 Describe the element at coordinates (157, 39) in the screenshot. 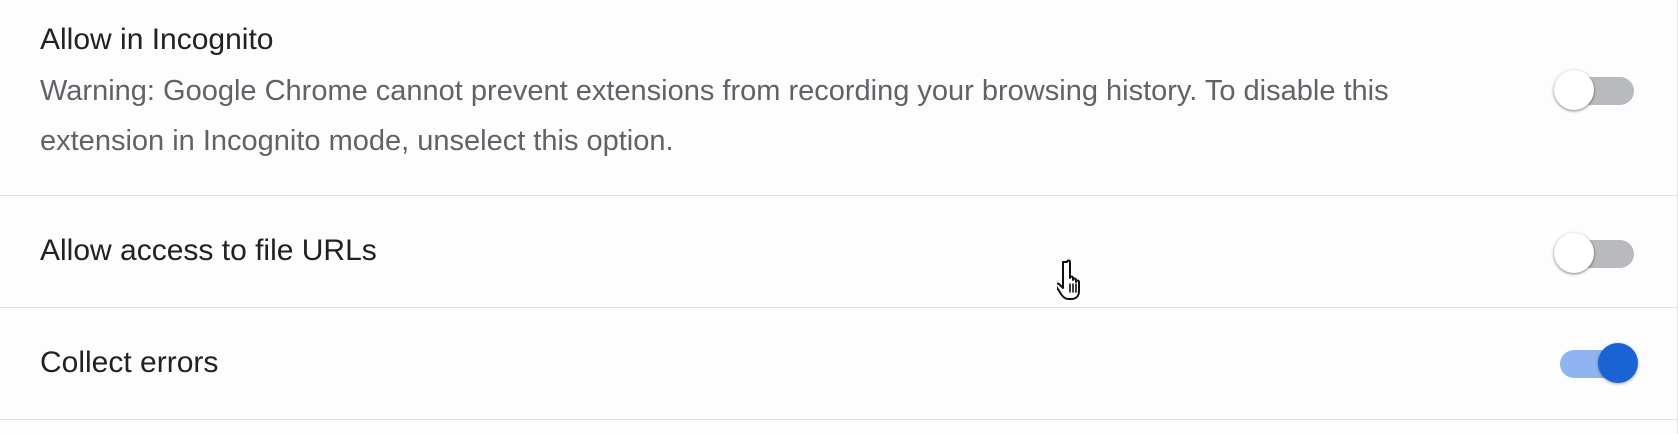

I see `incognito-label: Allow in Incognito` at that location.